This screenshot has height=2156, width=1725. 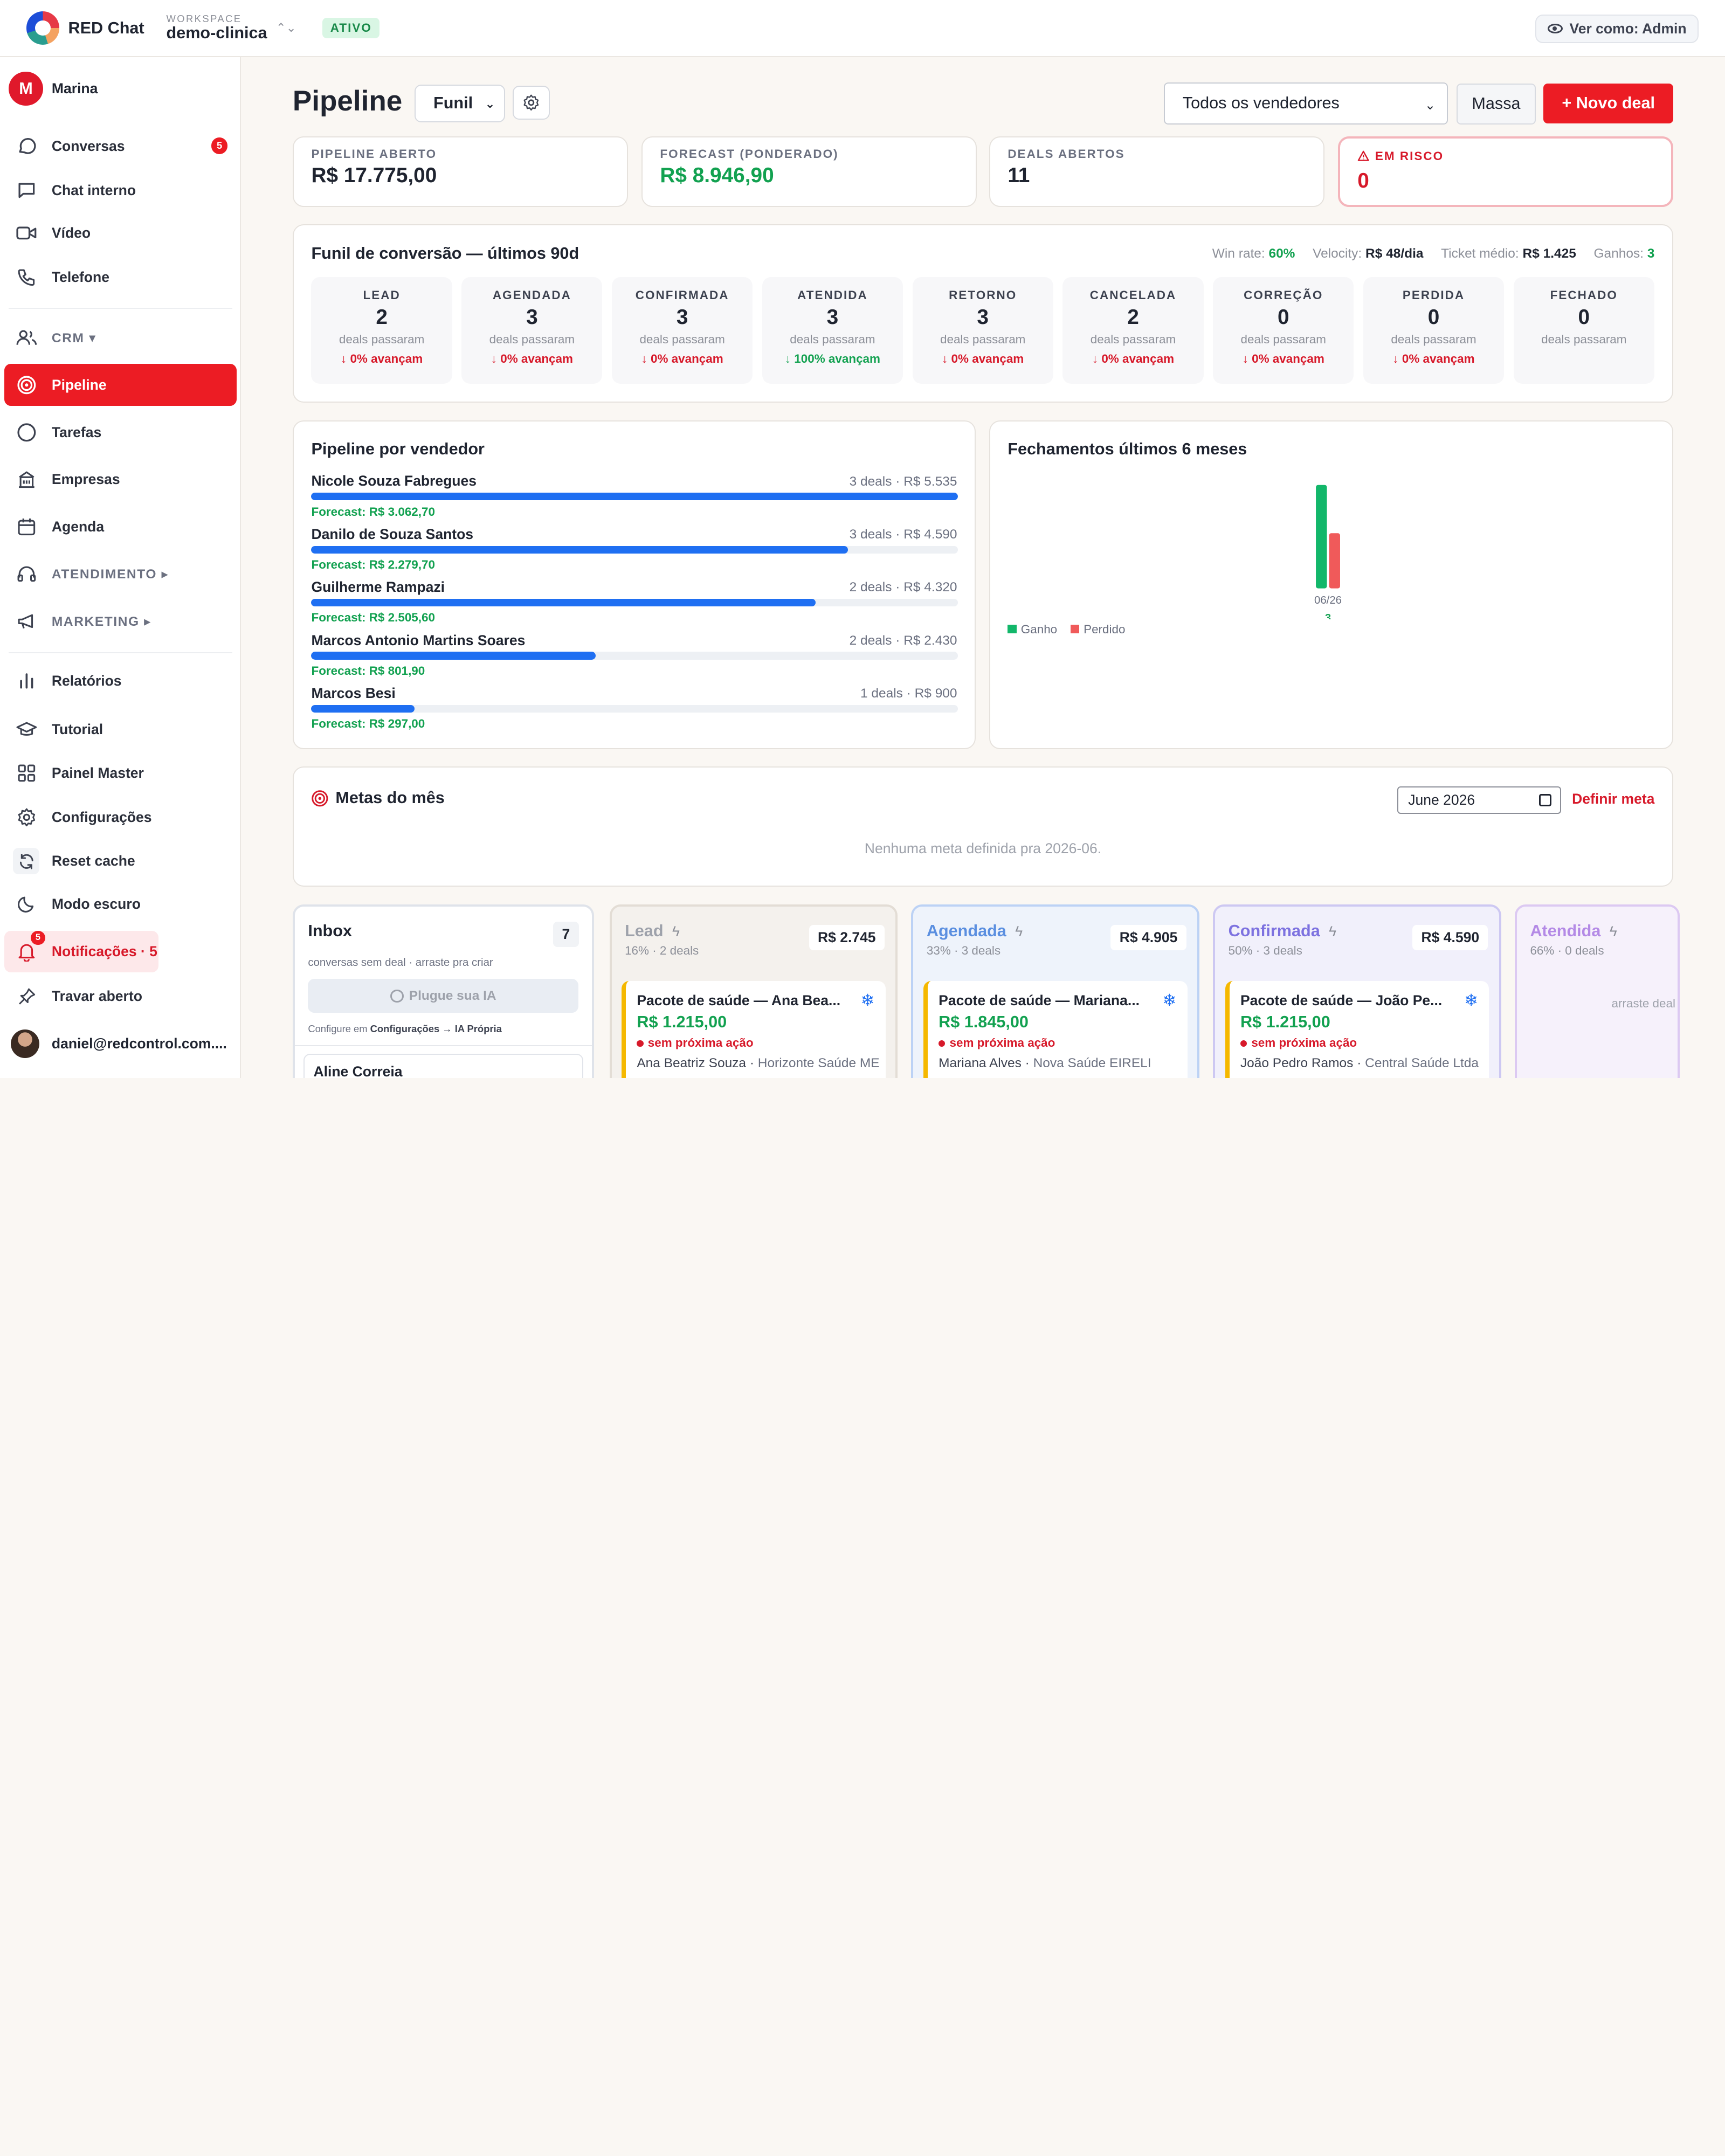 What do you see at coordinates (353, 693) in the screenshot?
I see `seller-name: Marcos Besi` at bounding box center [353, 693].